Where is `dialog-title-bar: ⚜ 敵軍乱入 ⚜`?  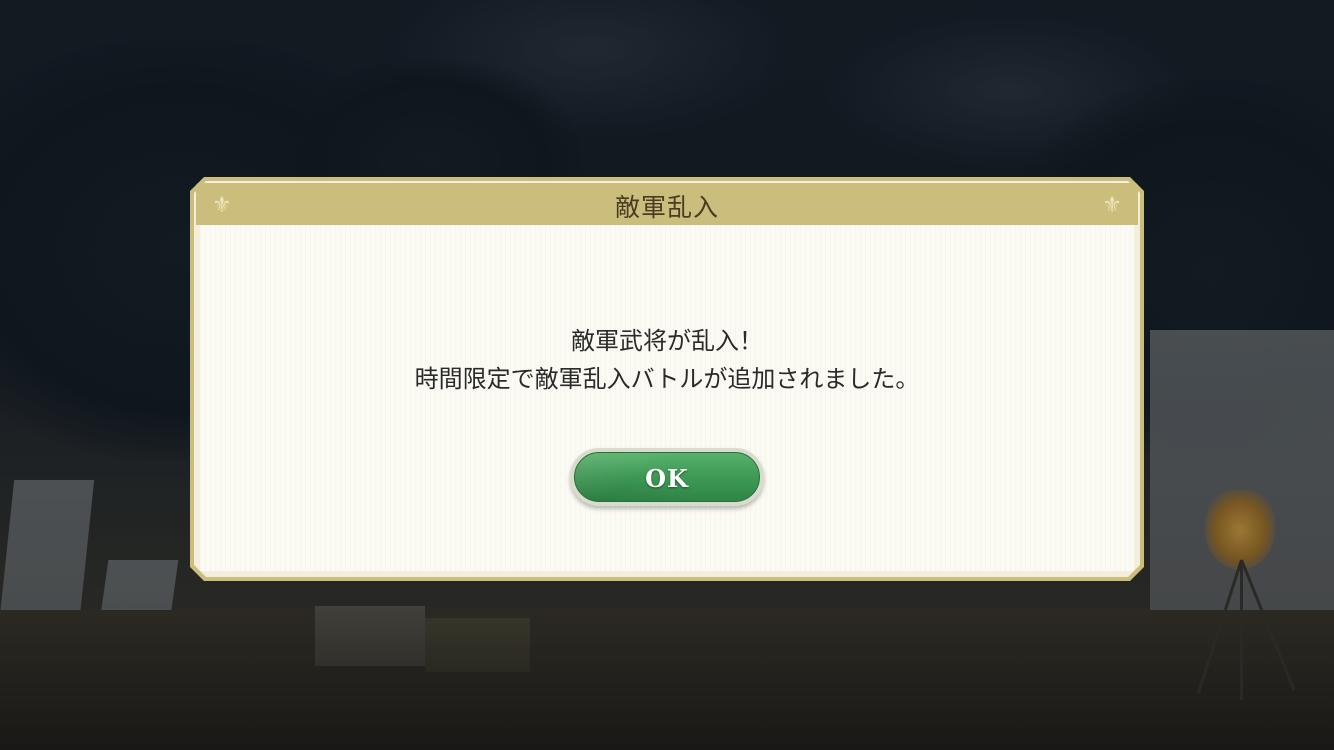
dialog-title-bar: ⚜ 敵軍乱入 ⚜ is located at coordinates (667, 204).